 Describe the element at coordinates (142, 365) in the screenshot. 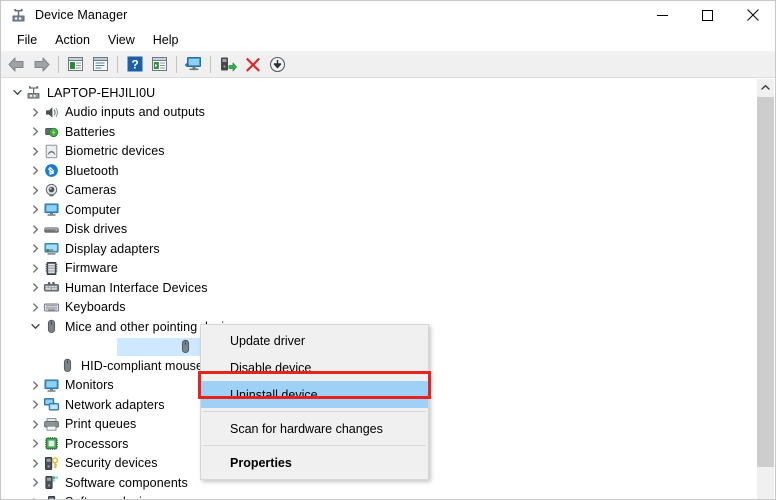

I see `tree-item-label: HID-compliant mouse` at that location.